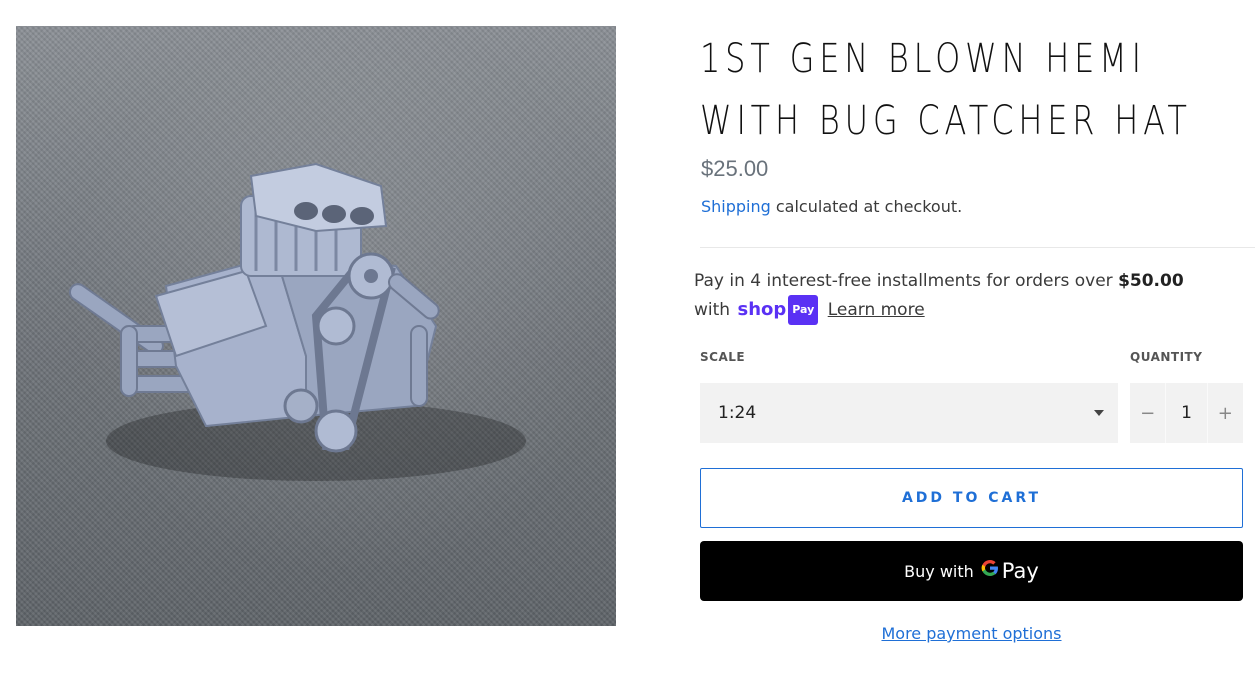  What do you see at coordinates (971, 498) in the screenshot?
I see `add-to-cart-button: ADD TO CART` at bounding box center [971, 498].